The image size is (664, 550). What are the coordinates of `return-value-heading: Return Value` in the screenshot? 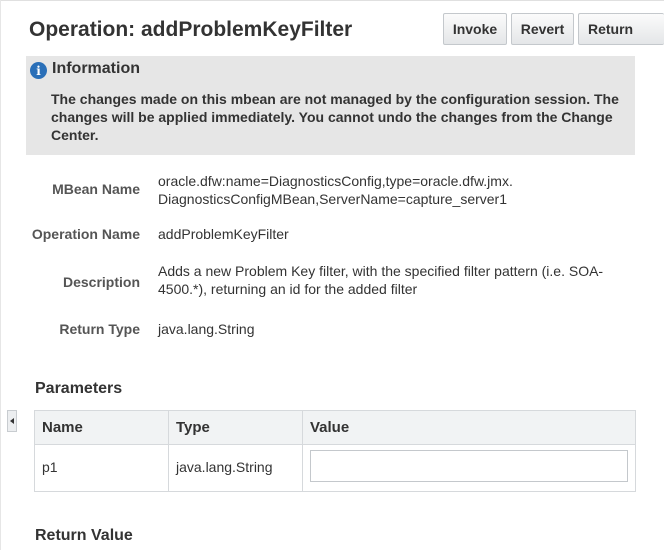 It's located at (84, 535).